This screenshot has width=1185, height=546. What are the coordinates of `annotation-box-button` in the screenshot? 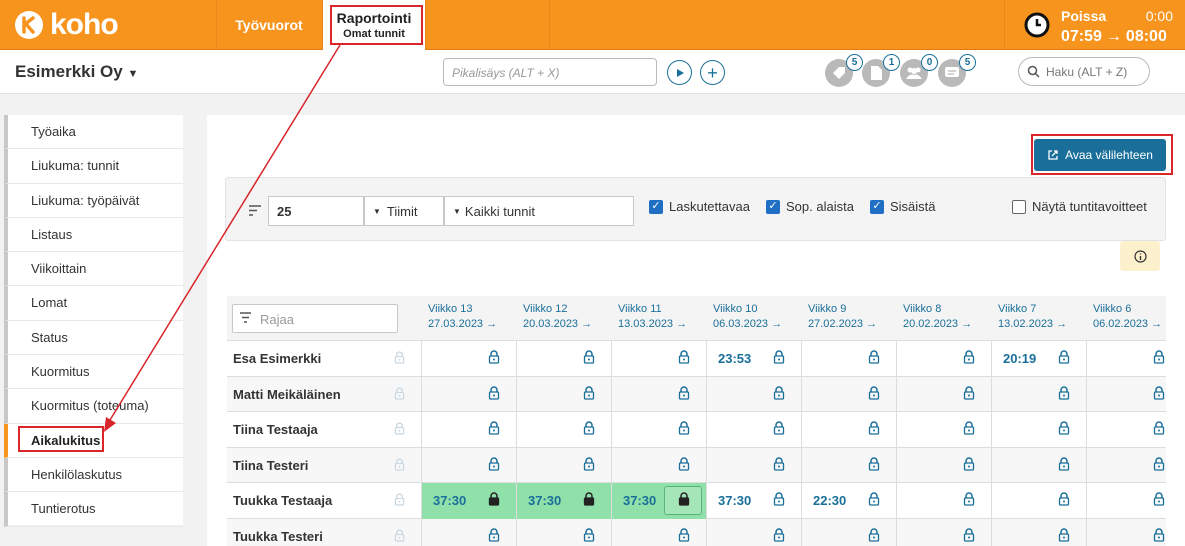 It's located at (1102, 154).